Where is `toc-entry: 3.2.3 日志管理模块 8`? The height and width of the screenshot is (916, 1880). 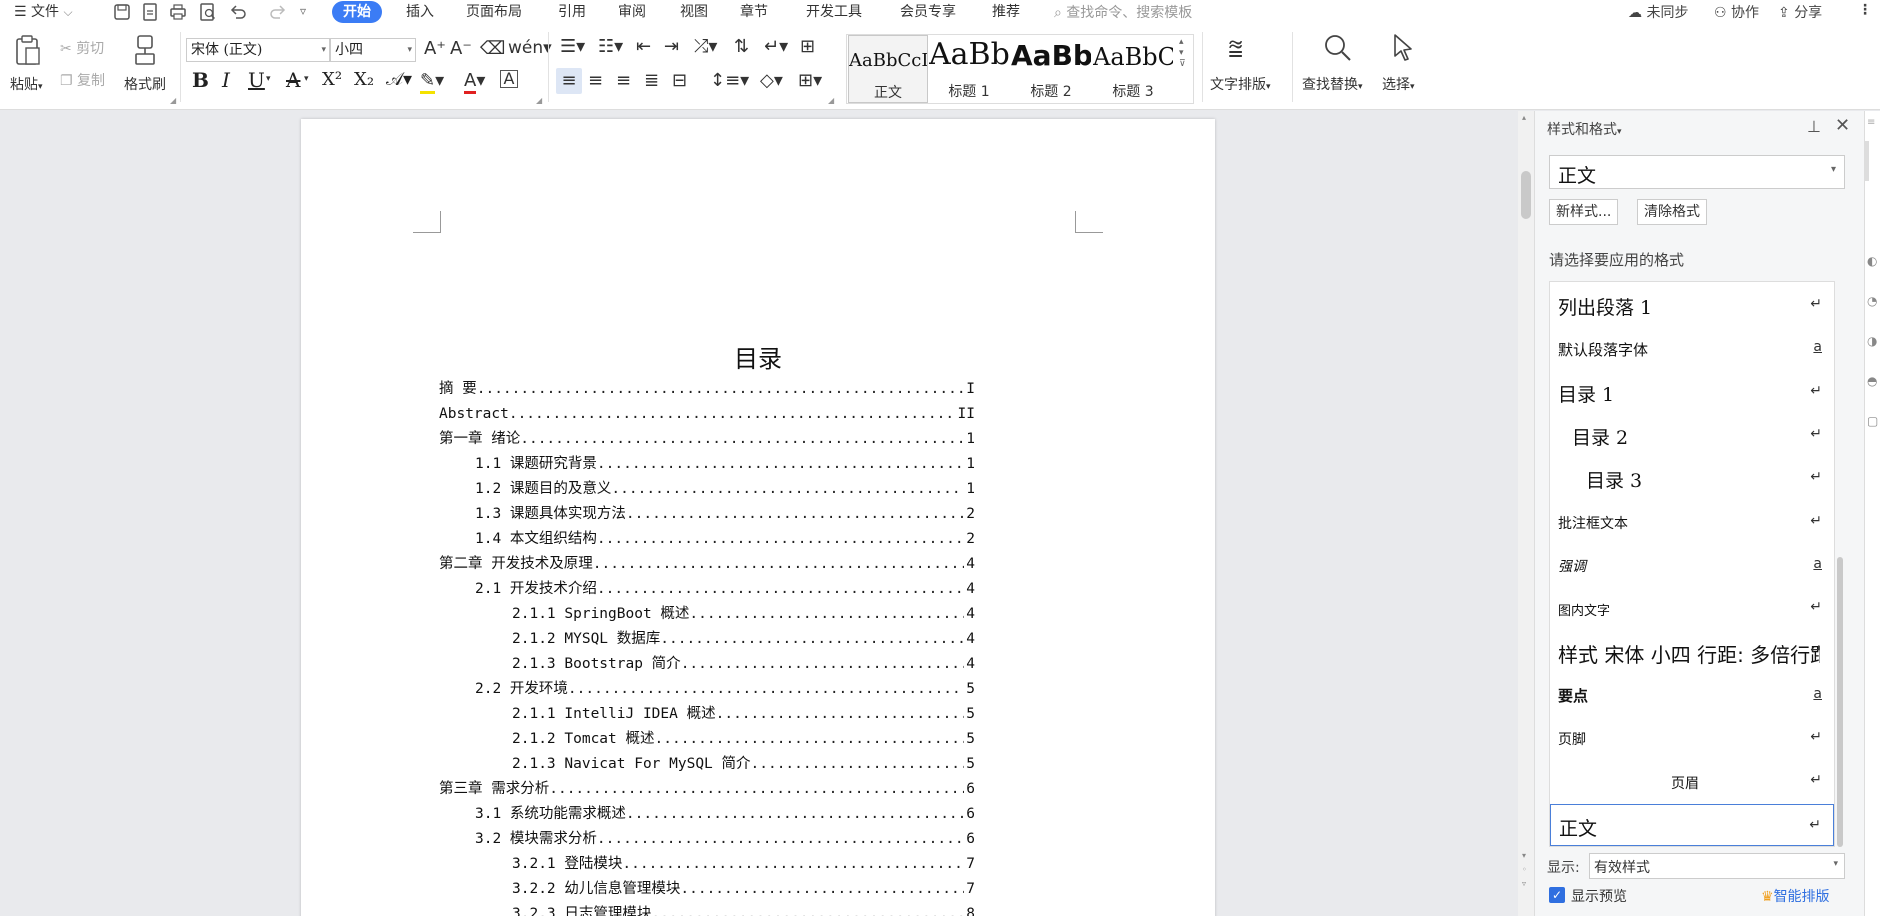
toc-entry: 3.2.3 日志管理模块 8 is located at coordinates (743, 910).